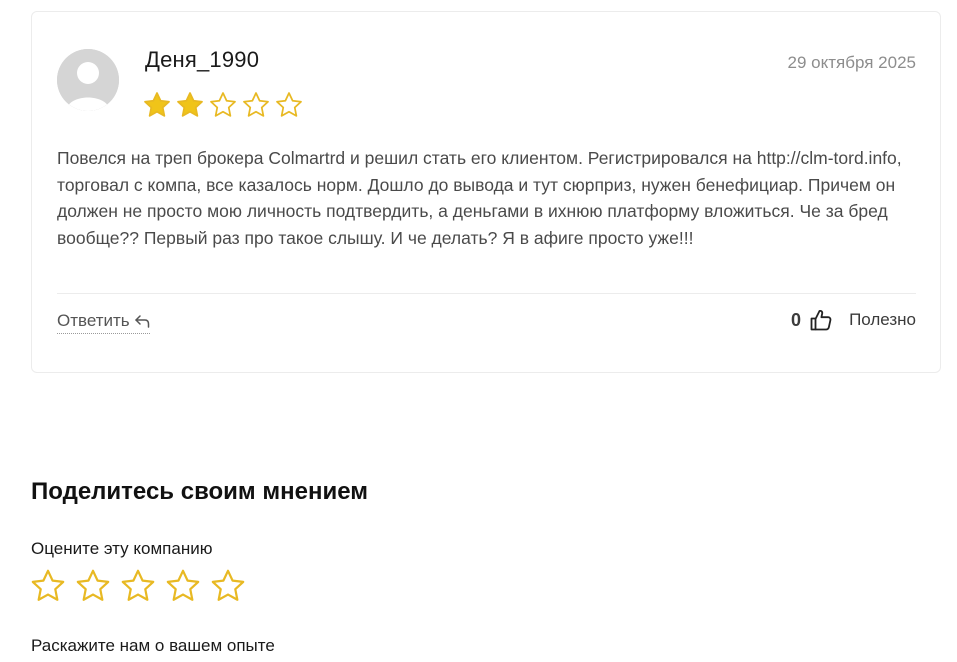 Image resolution: width=957 pixels, height=662 pixels. Describe the element at coordinates (93, 320) in the screenshot. I see `reply-label: Ответить` at that location.